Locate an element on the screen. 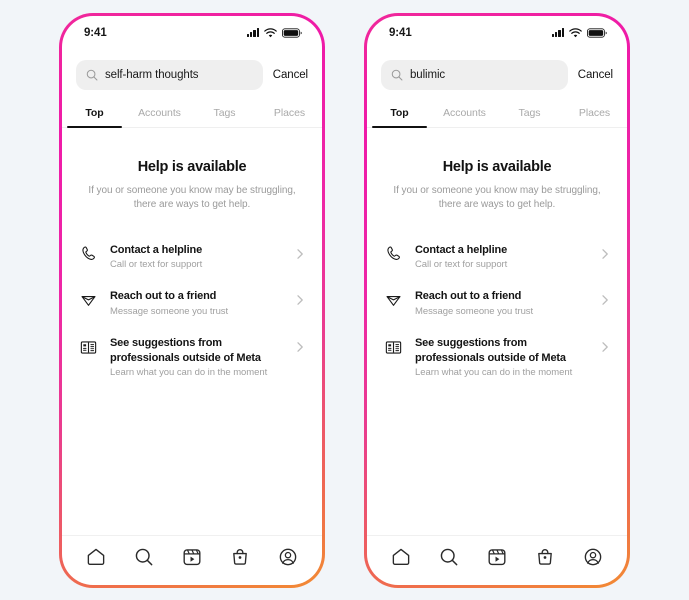  search-input: bulimic is located at coordinates (474, 74).